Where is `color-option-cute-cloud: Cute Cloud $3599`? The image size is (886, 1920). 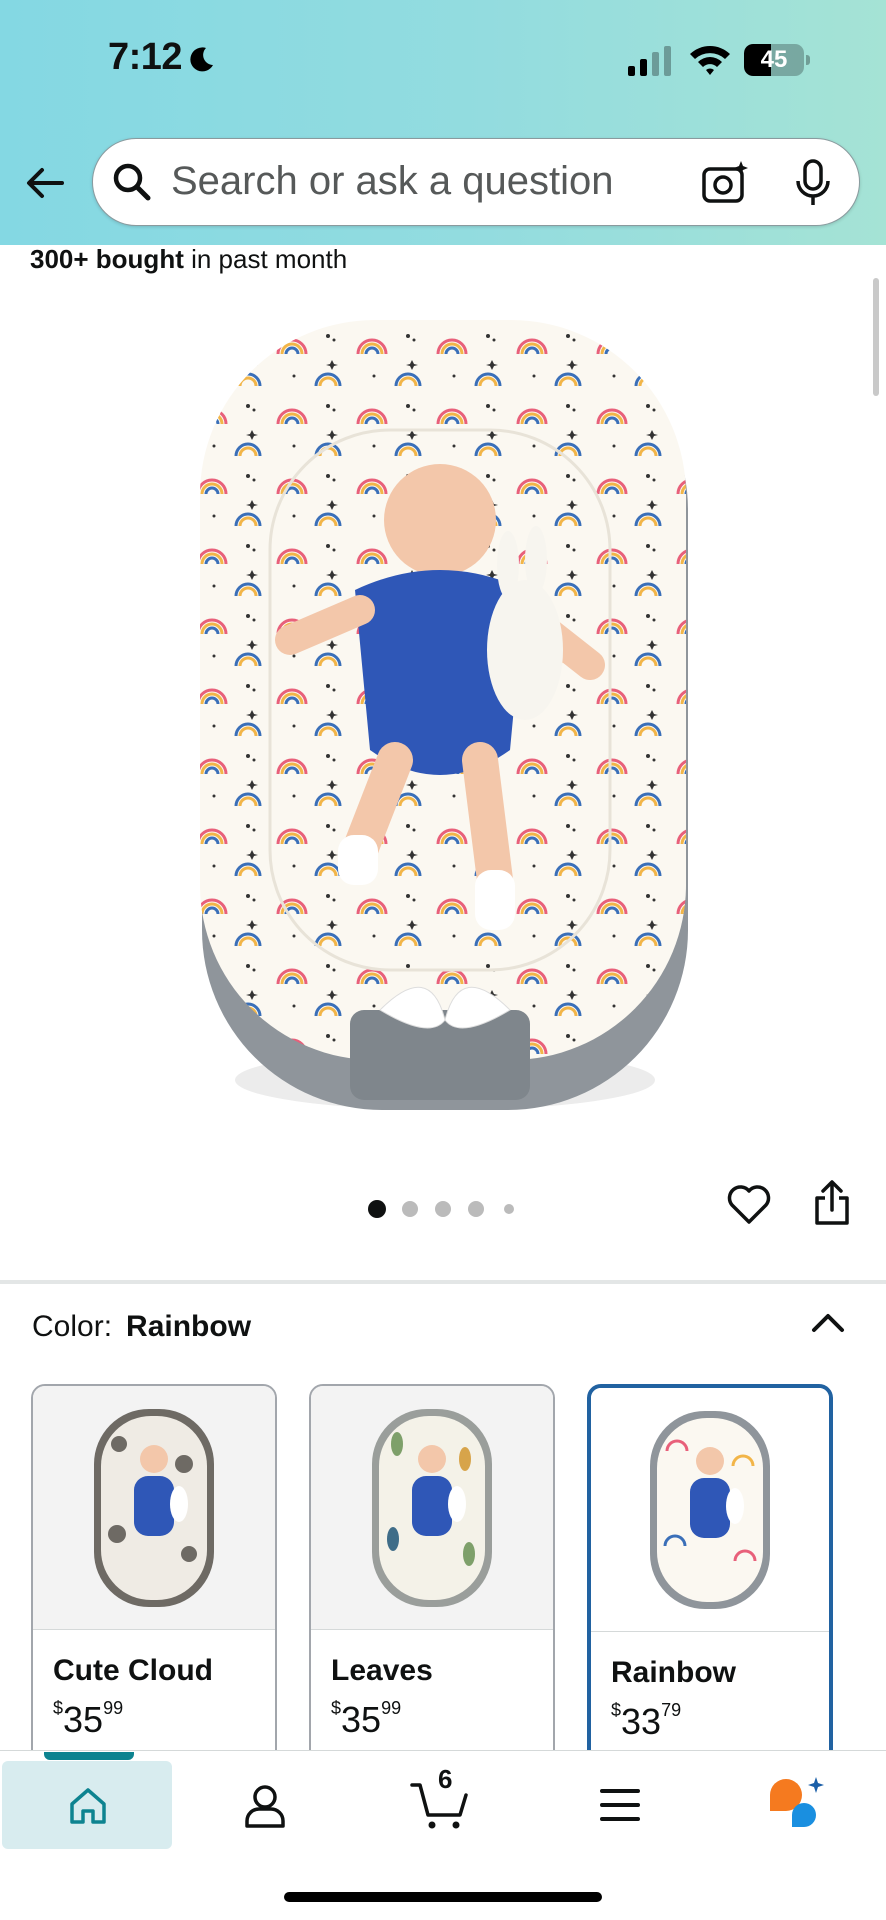
color-option-cute-cloud: Cute Cloud $3599 is located at coordinates (154, 1574).